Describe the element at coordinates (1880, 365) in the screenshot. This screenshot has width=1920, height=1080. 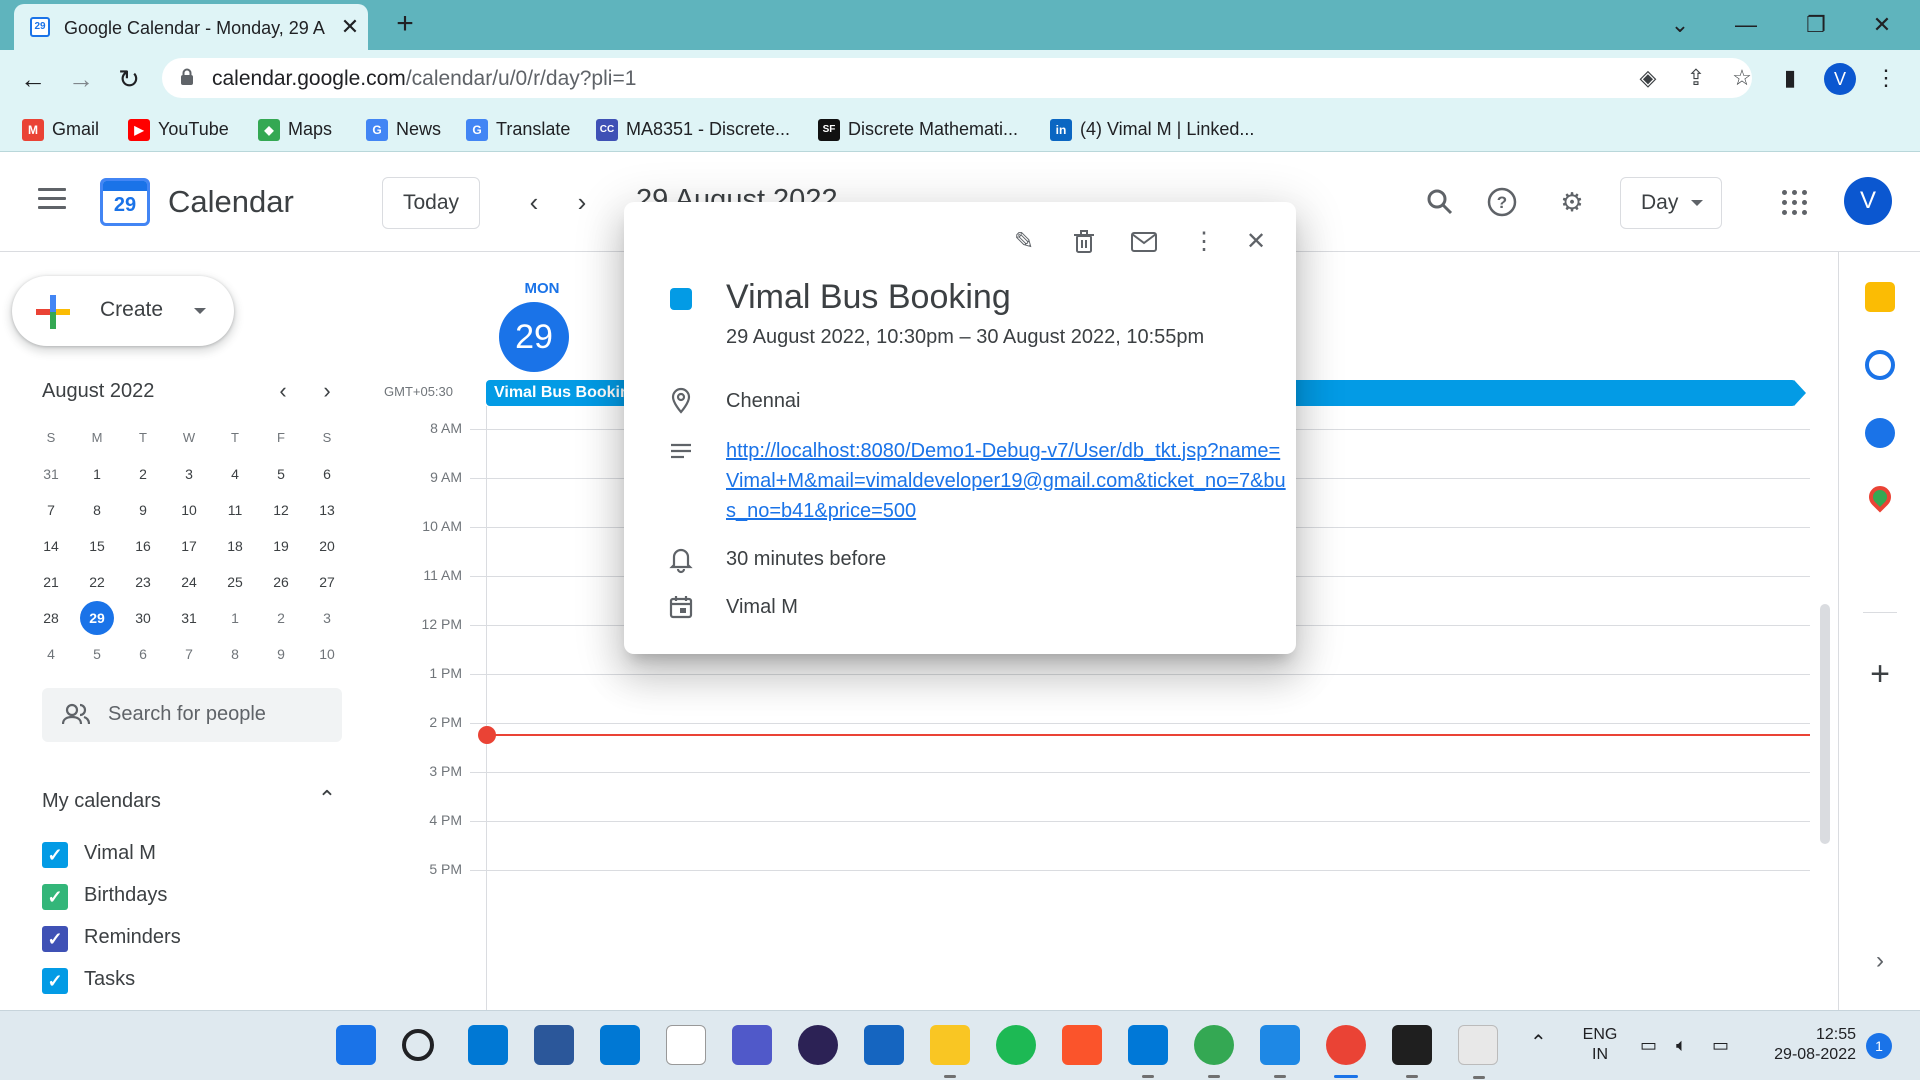
I see `tasks-icon` at that location.